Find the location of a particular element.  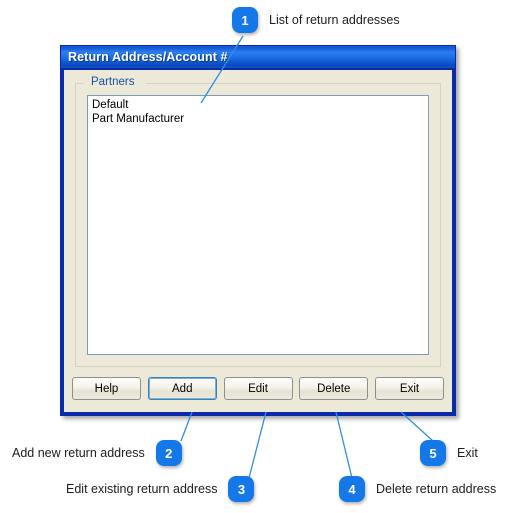

help-button: Help is located at coordinates (106, 388).